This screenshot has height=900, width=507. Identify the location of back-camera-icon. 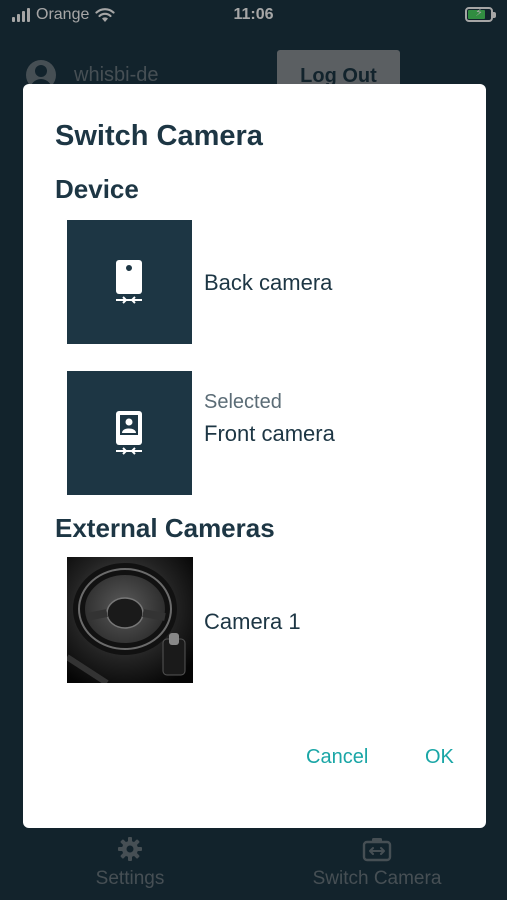
(129, 282).